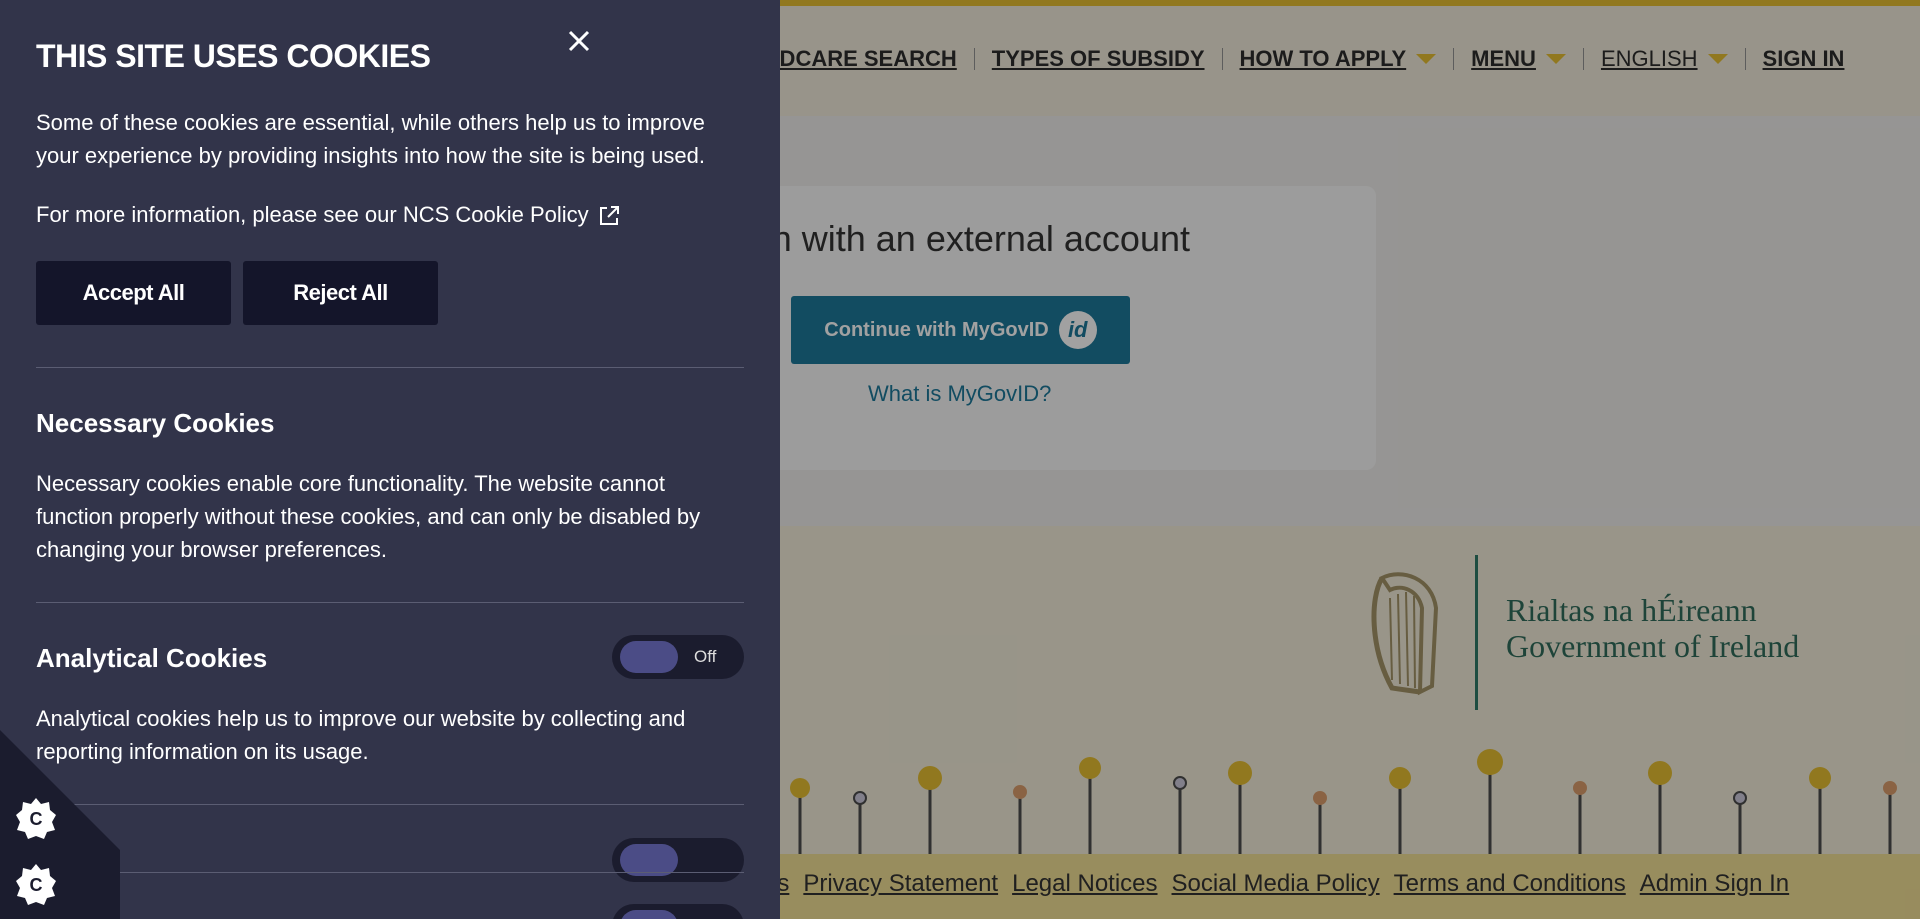 The width and height of the screenshot is (1920, 919). I want to click on toggle-state-label: Off, so click(705, 656).